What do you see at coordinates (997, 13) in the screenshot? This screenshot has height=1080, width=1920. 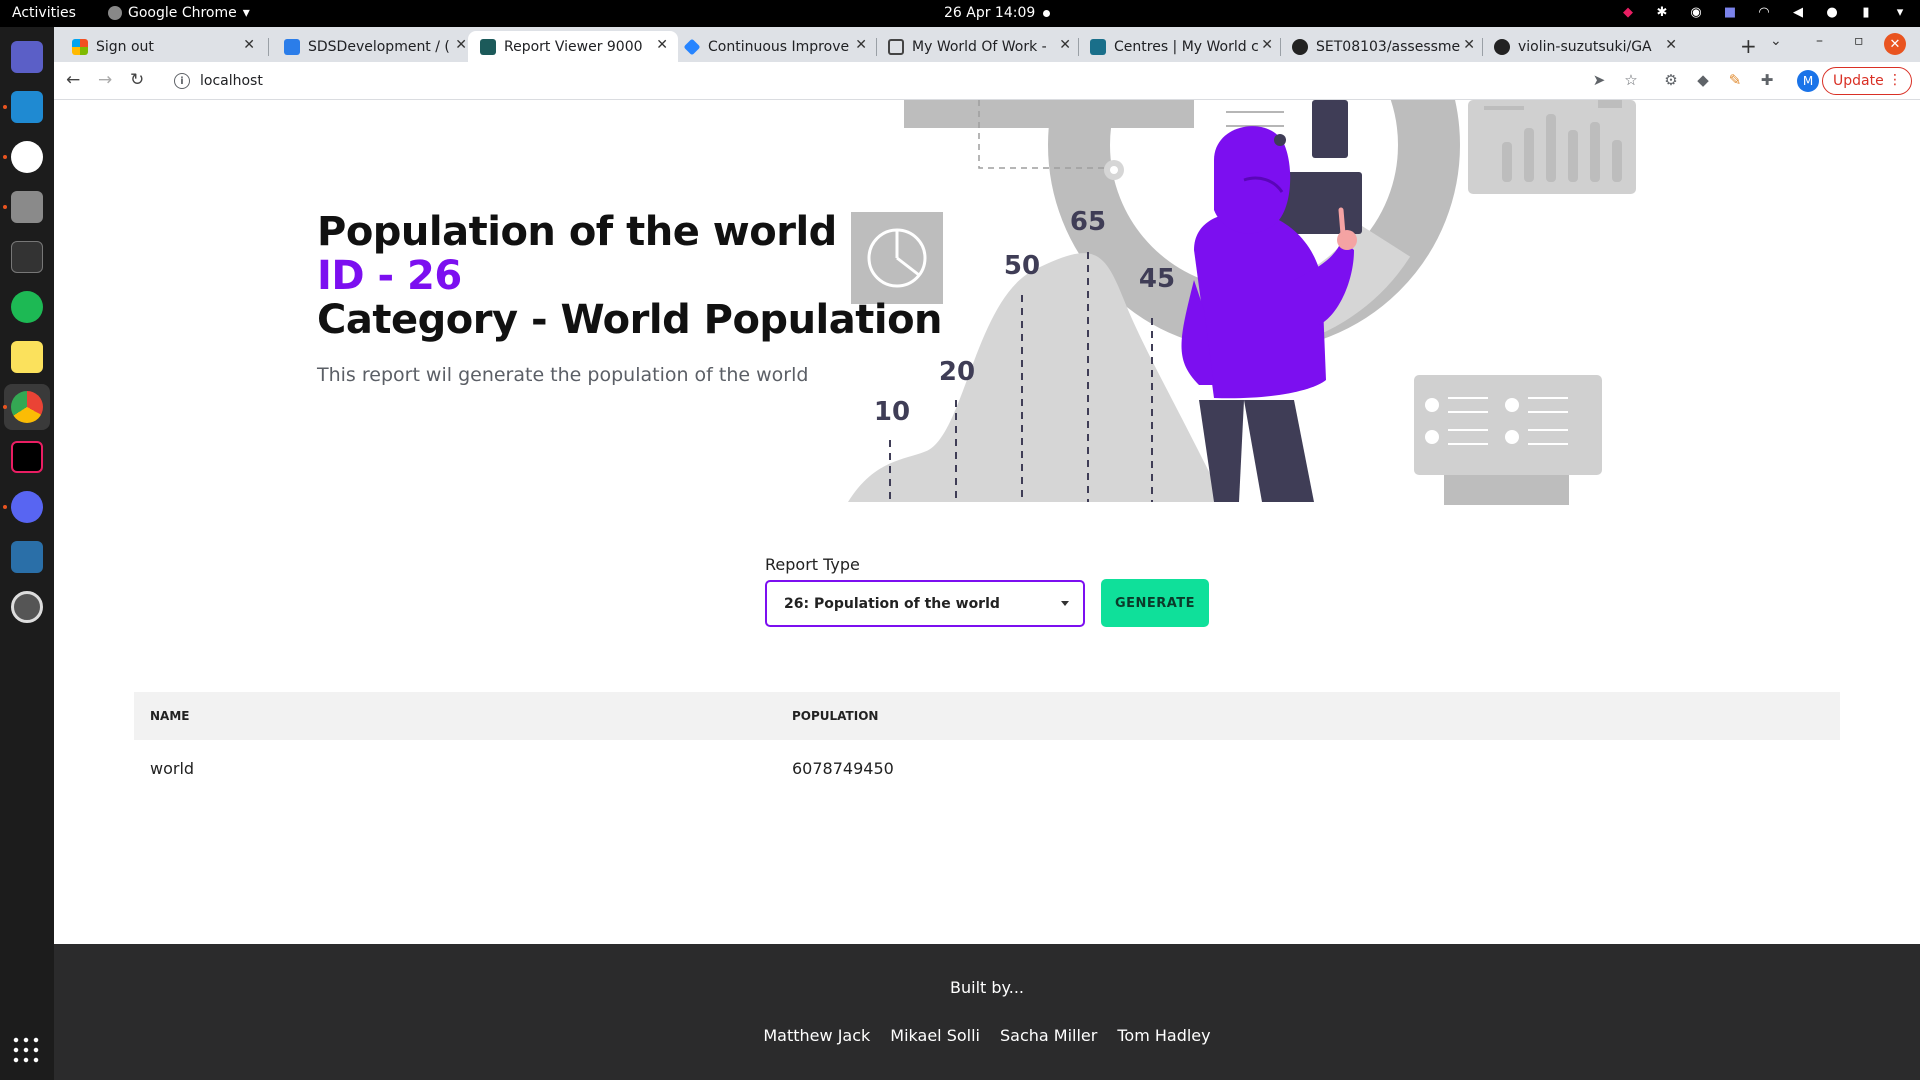 I see `clock: 26 Apr 14:09` at bounding box center [997, 13].